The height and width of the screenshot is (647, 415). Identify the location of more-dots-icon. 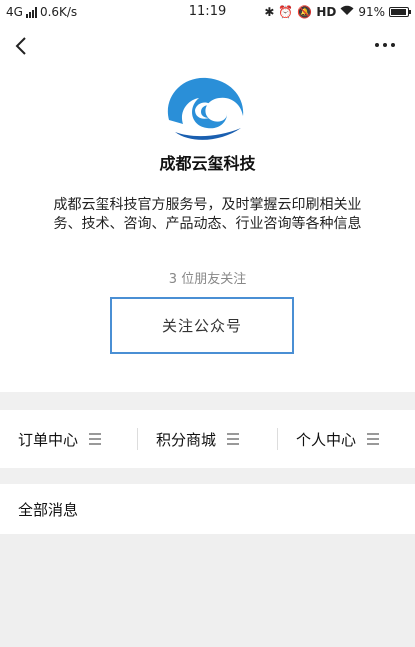
(385, 45).